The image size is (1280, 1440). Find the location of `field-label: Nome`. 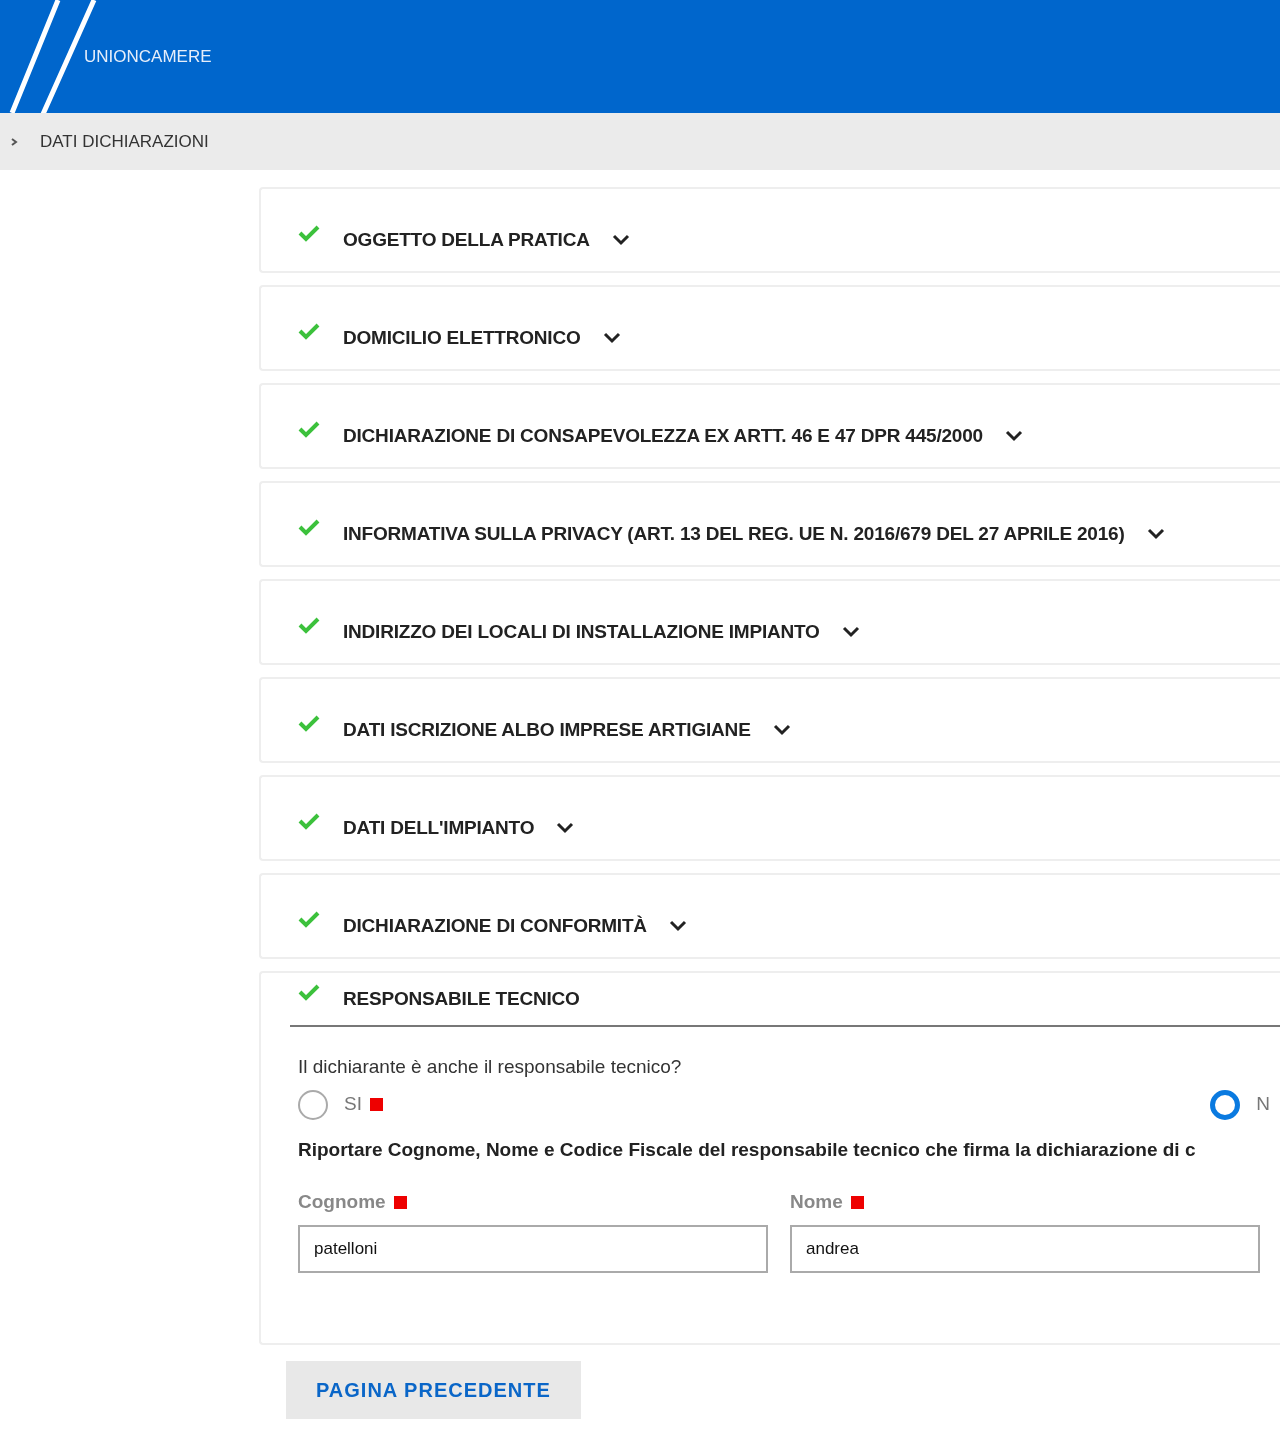

field-label: Nome is located at coordinates (816, 1202).